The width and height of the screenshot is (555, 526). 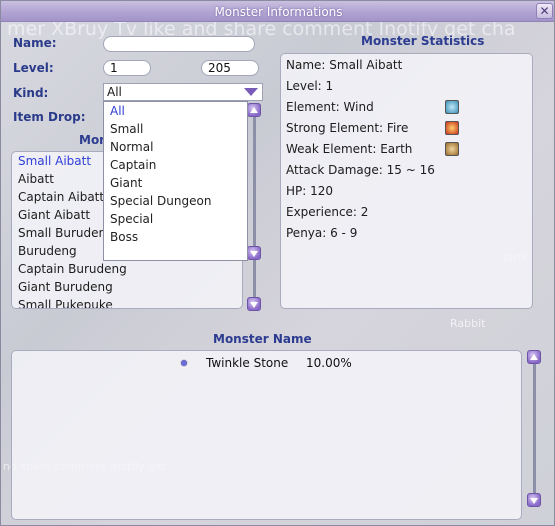 What do you see at coordinates (254, 208) in the screenshot?
I see `monster-list-scroll-track` at bounding box center [254, 208].